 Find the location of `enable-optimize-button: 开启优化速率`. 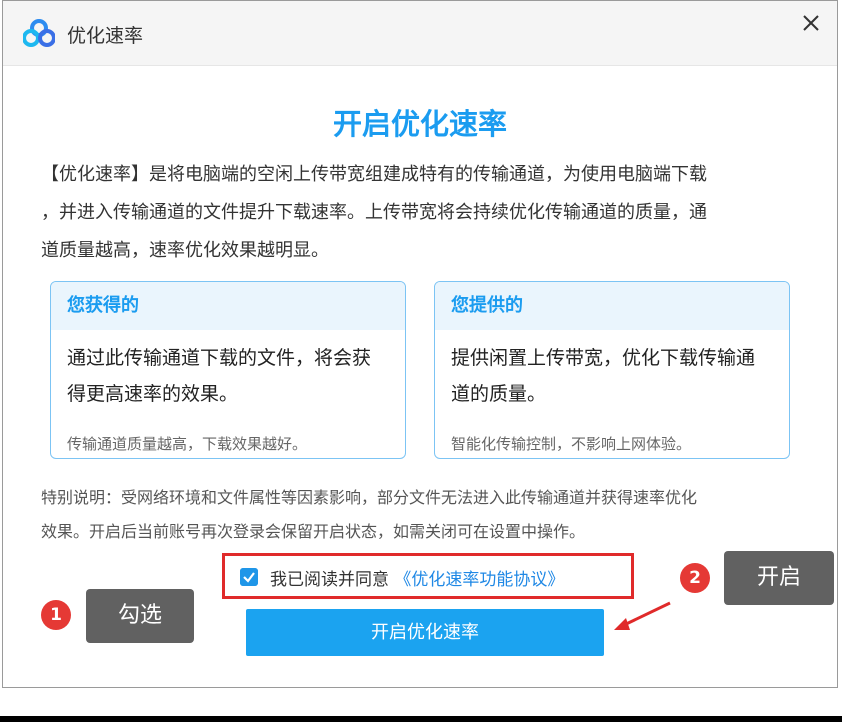

enable-optimize-button: 开启优化速率 is located at coordinates (425, 632).